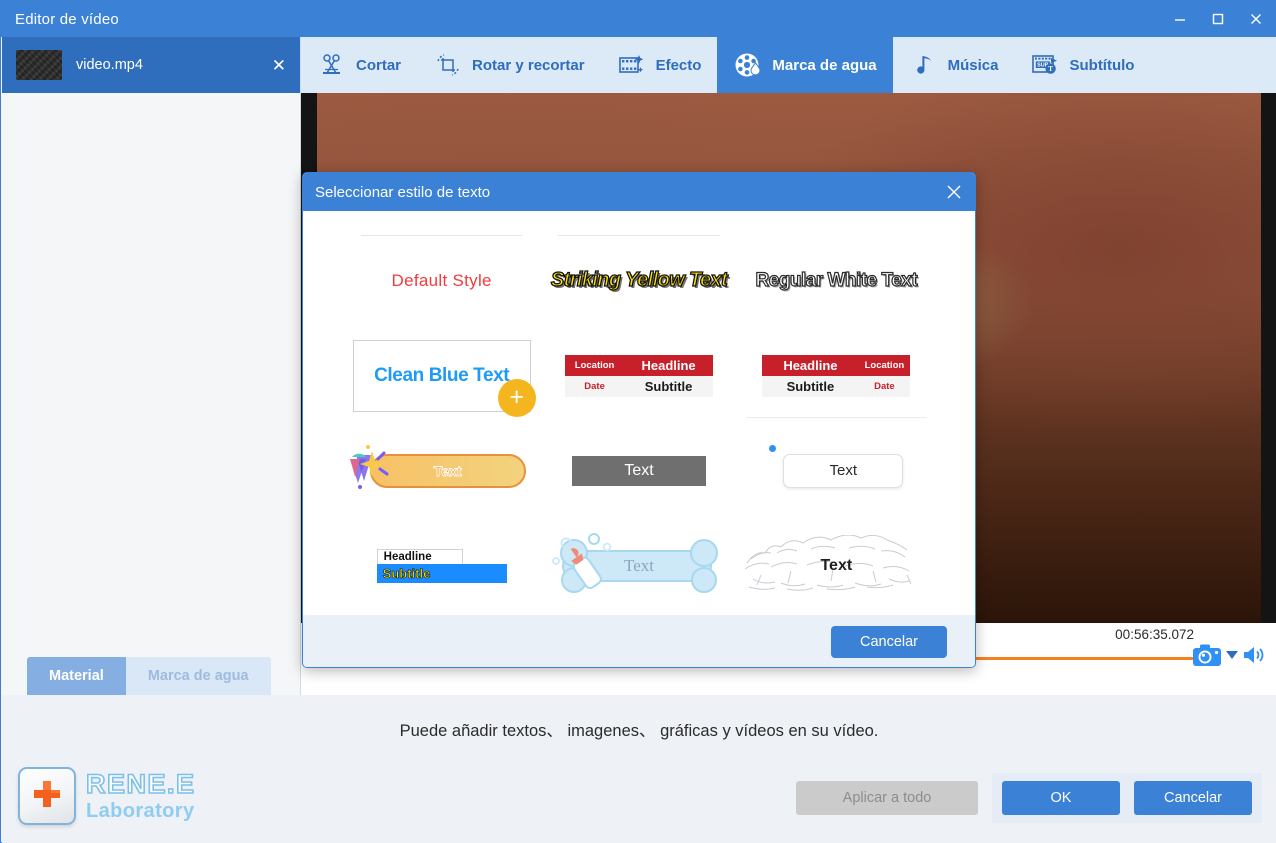  I want to click on apply-to-all-button: Aplicar a todo, so click(887, 798).